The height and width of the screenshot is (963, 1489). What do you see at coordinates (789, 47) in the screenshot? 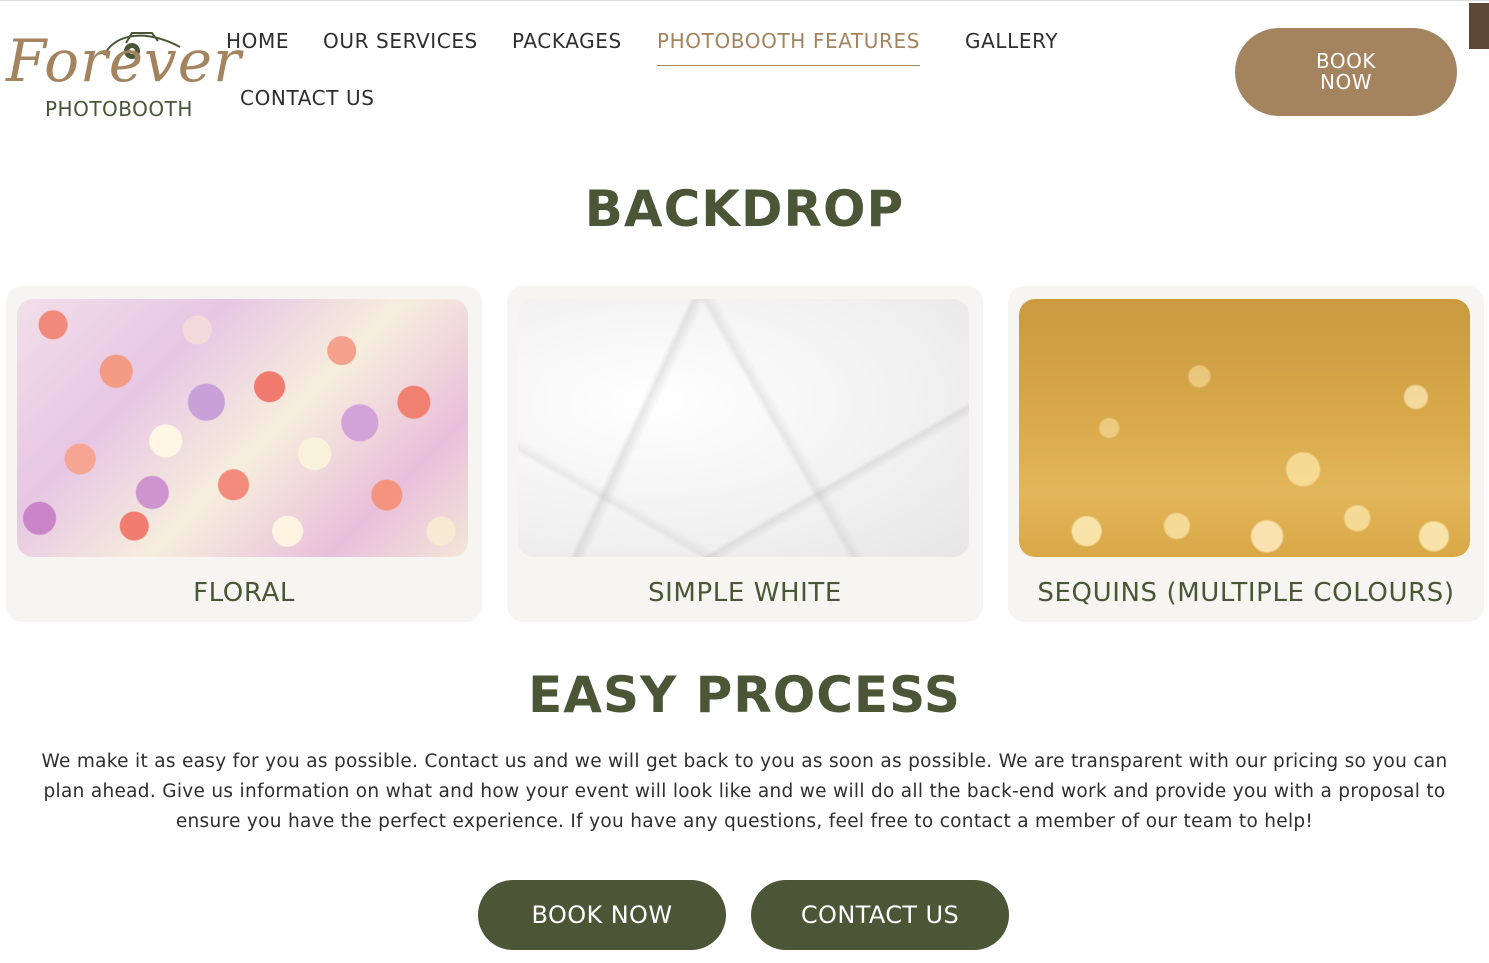
I see `nav-photobooth-features: PHOTOBOOTH FEATURES` at bounding box center [789, 47].